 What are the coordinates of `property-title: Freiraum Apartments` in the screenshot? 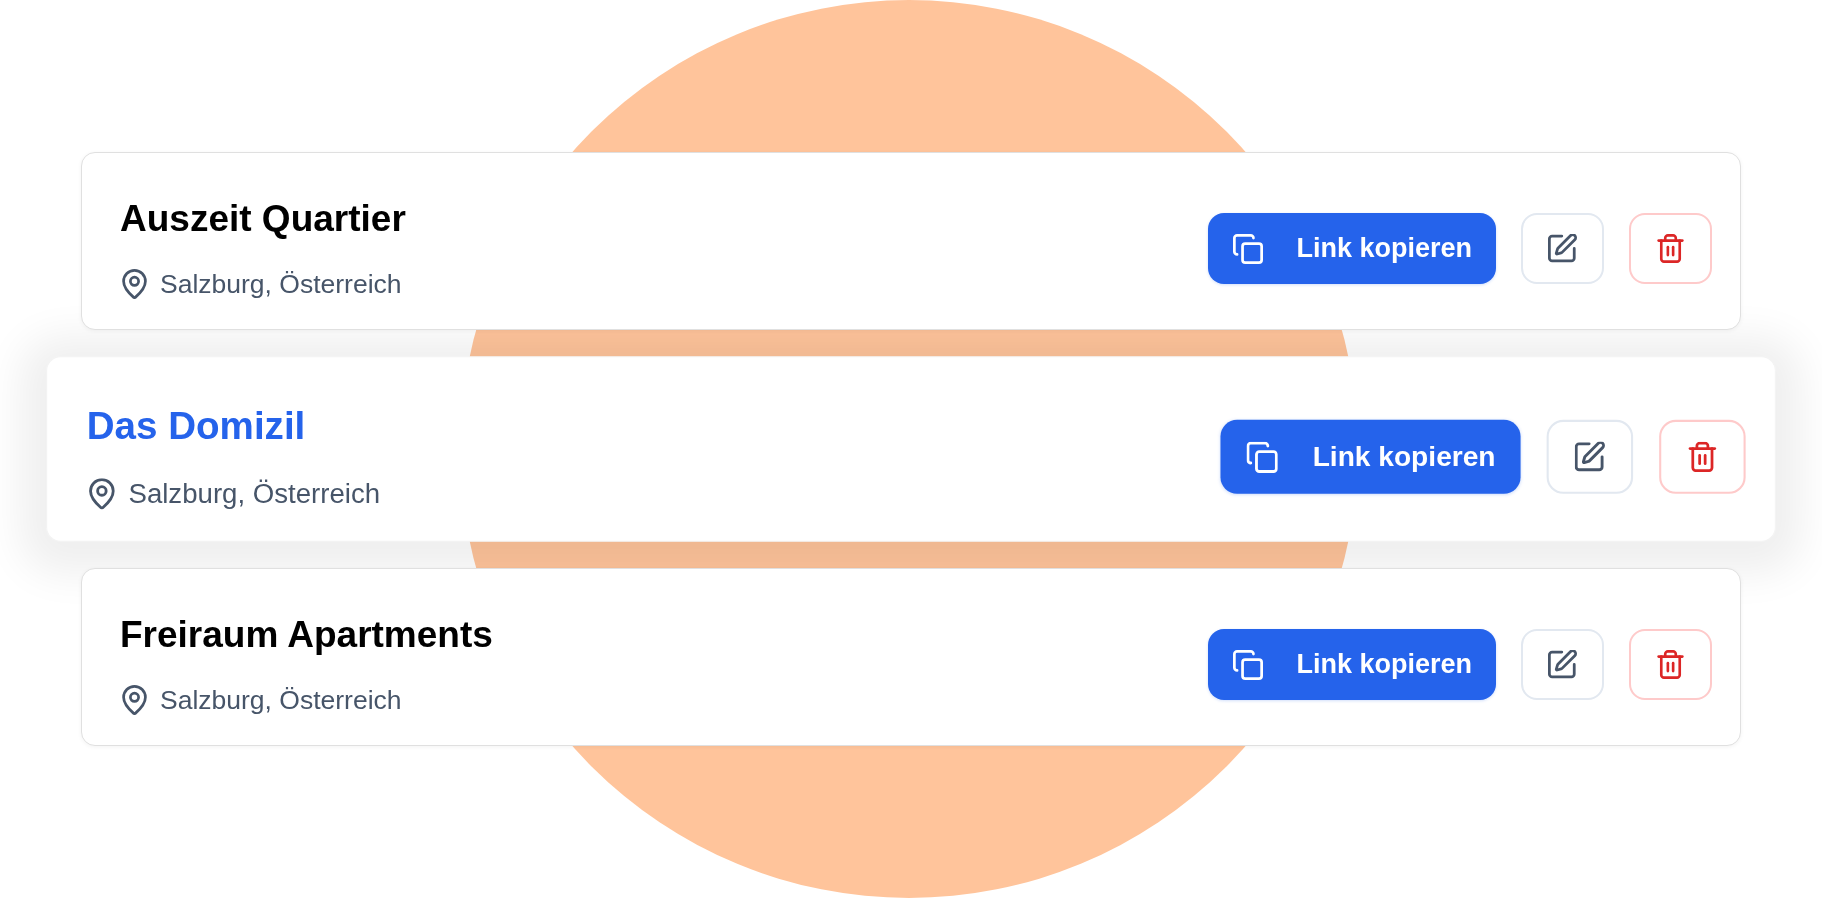 It's located at (306, 635).